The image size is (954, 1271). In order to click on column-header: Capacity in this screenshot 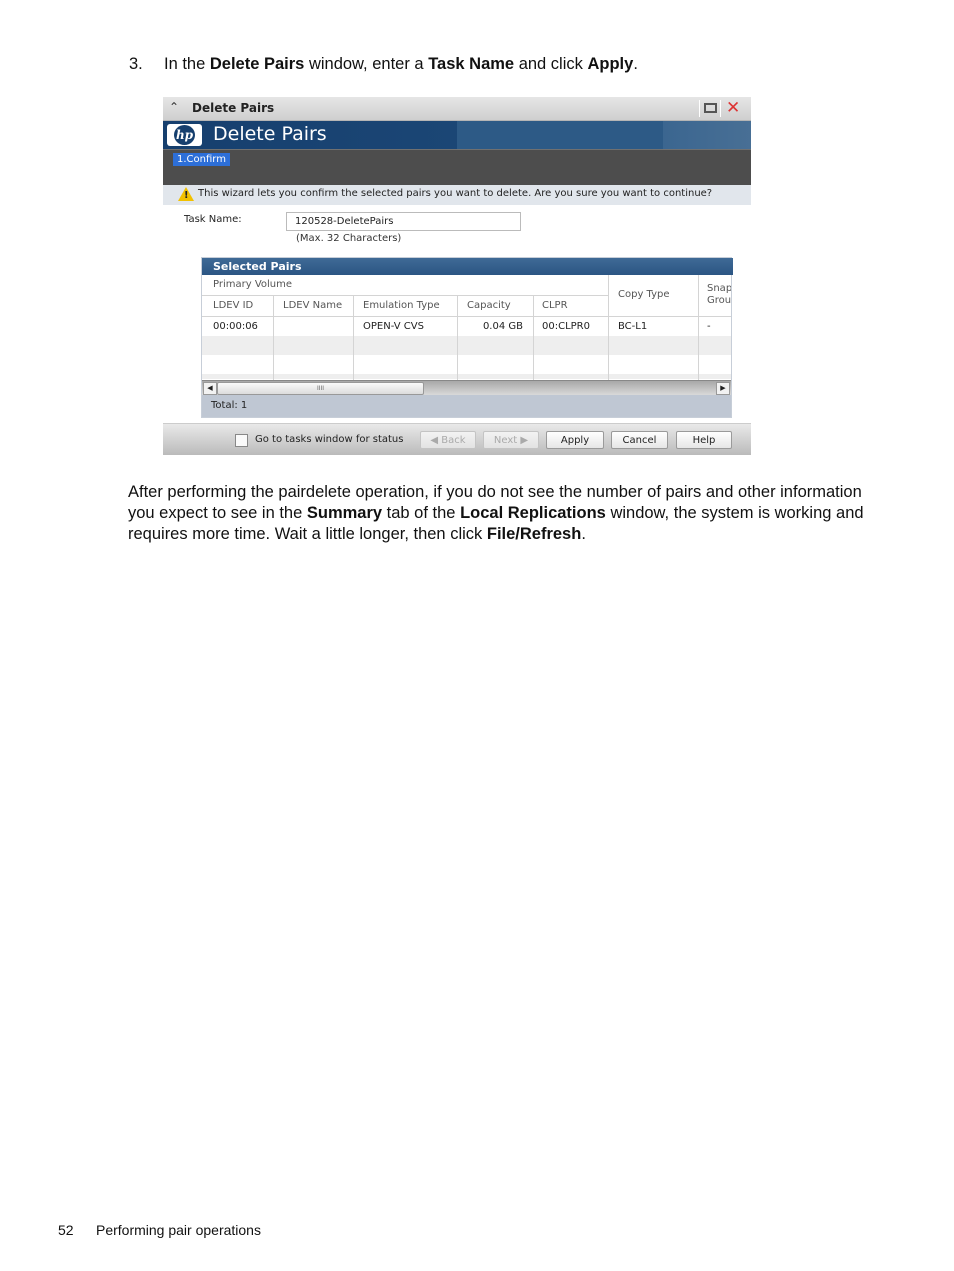, I will do `click(489, 305)`.